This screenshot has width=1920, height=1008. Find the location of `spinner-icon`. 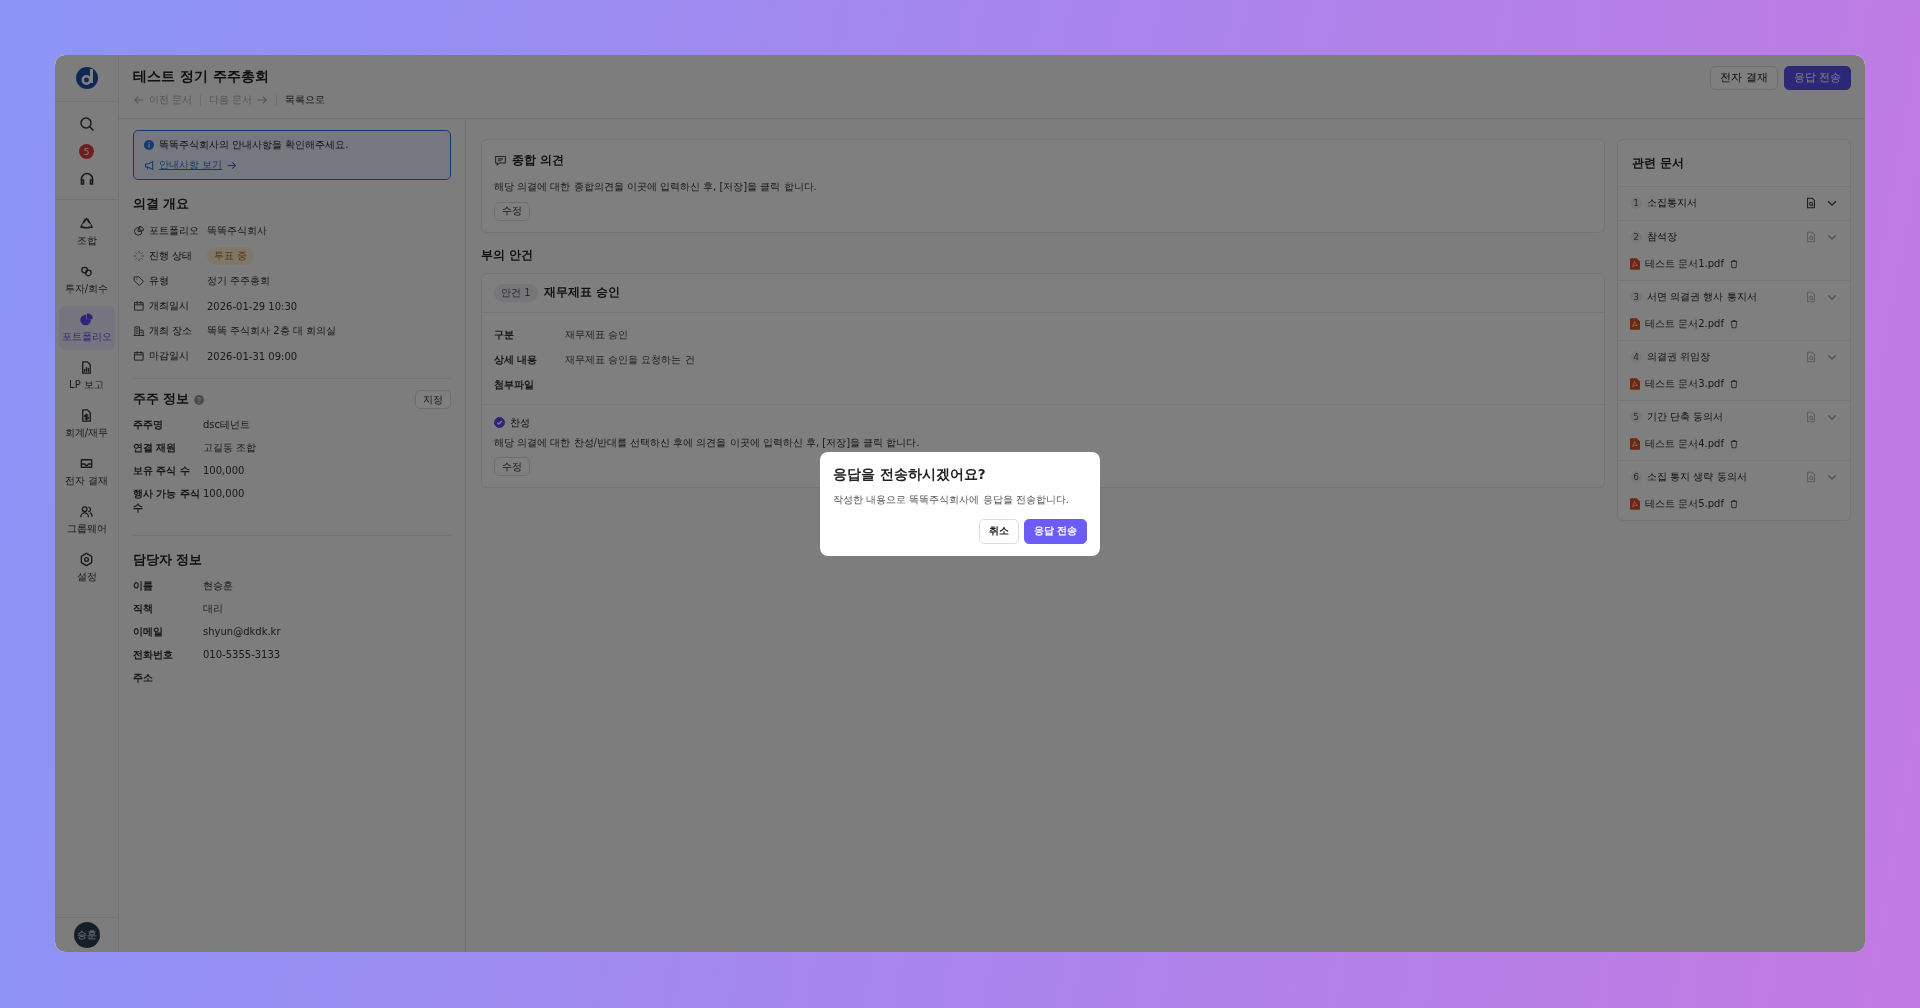

spinner-icon is located at coordinates (139, 256).